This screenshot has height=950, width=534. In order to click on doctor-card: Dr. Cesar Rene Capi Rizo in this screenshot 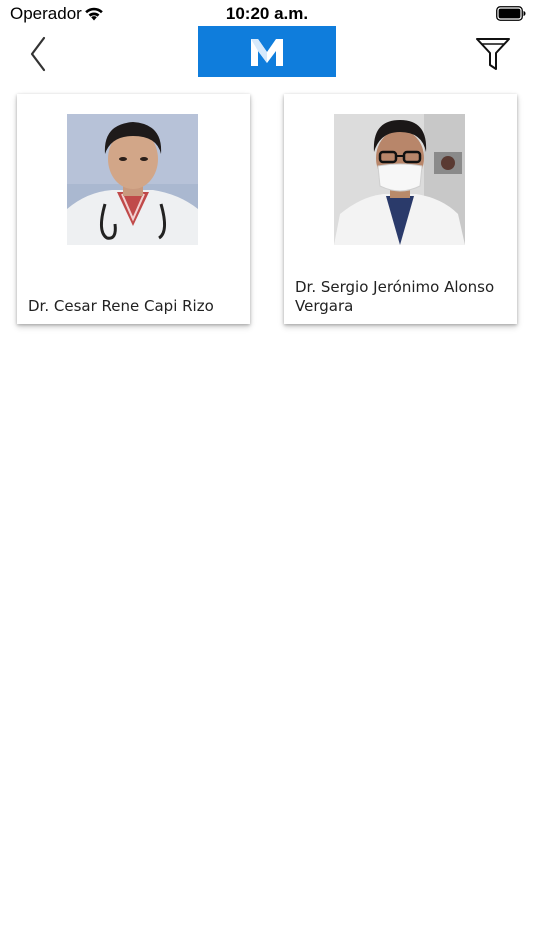, I will do `click(133, 209)`.